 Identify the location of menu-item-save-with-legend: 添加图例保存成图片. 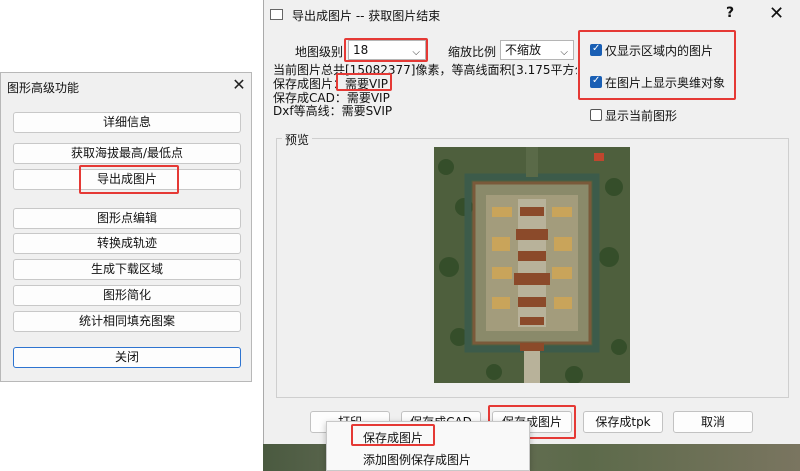
(417, 459).